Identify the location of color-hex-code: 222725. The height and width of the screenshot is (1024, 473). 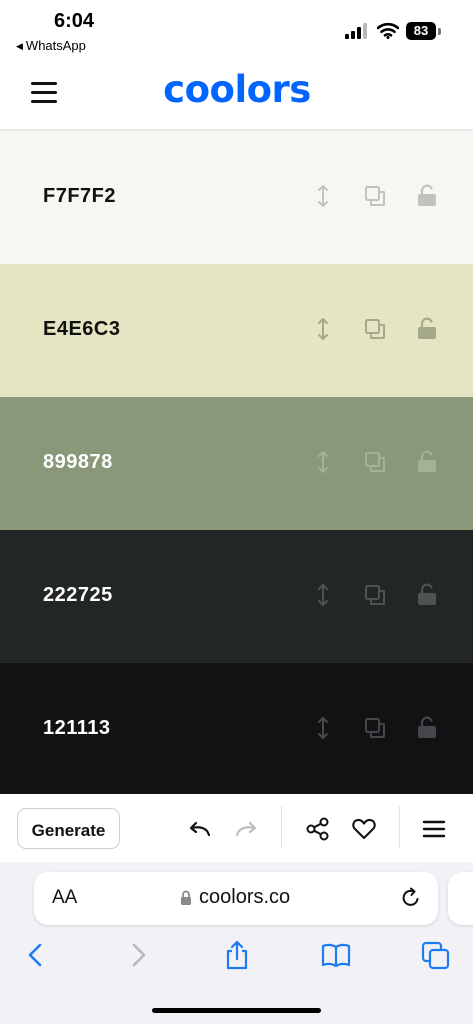
(78, 595).